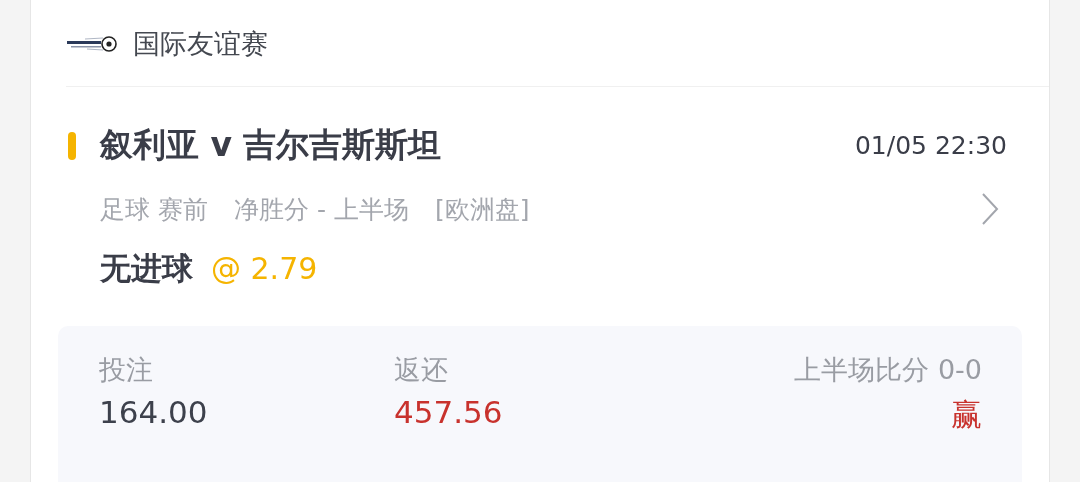 Image resolution: width=1080 pixels, height=482 pixels. What do you see at coordinates (930, 145) in the screenshot?
I see `match-time: 01/05 22:30` at bounding box center [930, 145].